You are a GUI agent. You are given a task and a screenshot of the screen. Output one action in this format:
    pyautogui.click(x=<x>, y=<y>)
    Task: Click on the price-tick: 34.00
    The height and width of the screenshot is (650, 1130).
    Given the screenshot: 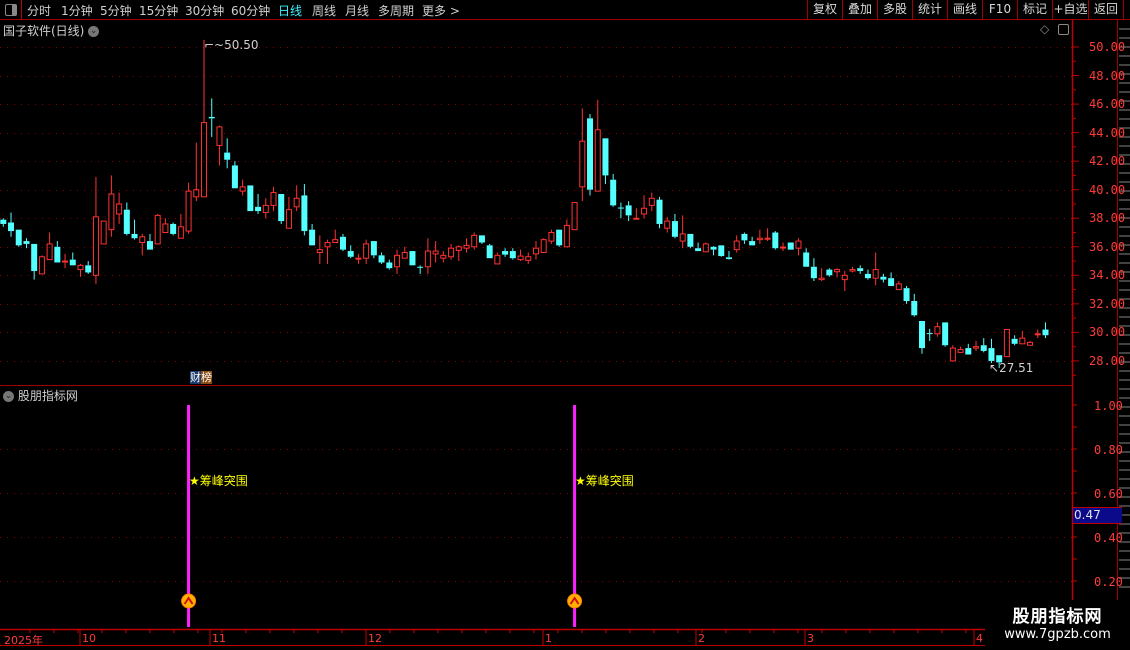 What is the action you would take?
    pyautogui.click(x=1107, y=275)
    